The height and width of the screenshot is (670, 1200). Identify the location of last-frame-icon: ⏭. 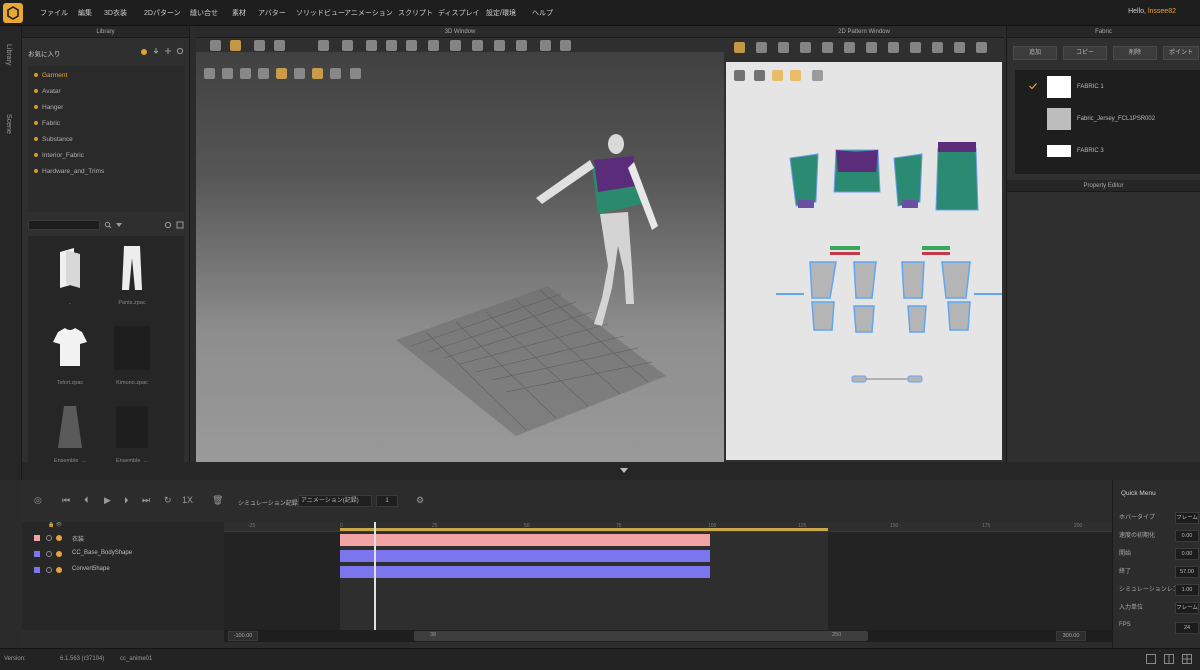
(146, 500).